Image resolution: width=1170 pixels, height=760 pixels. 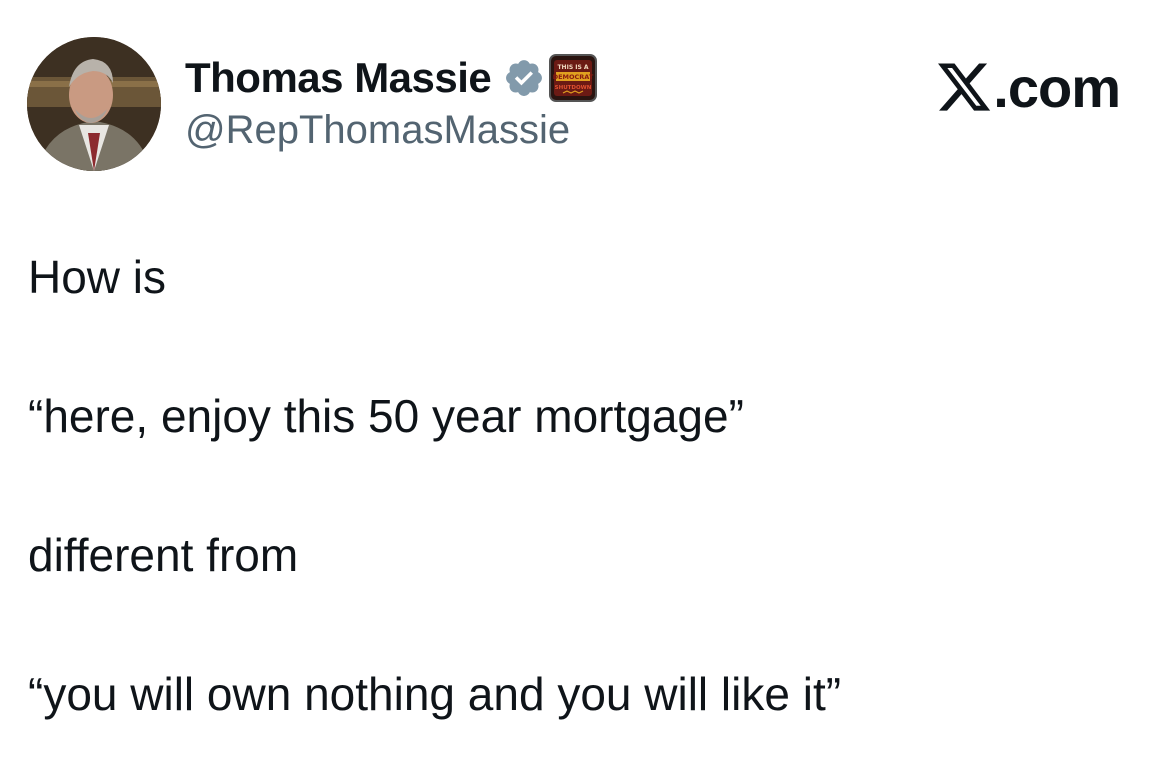 What do you see at coordinates (377, 130) in the screenshot?
I see `author-handle: @RepThomasMassie` at bounding box center [377, 130].